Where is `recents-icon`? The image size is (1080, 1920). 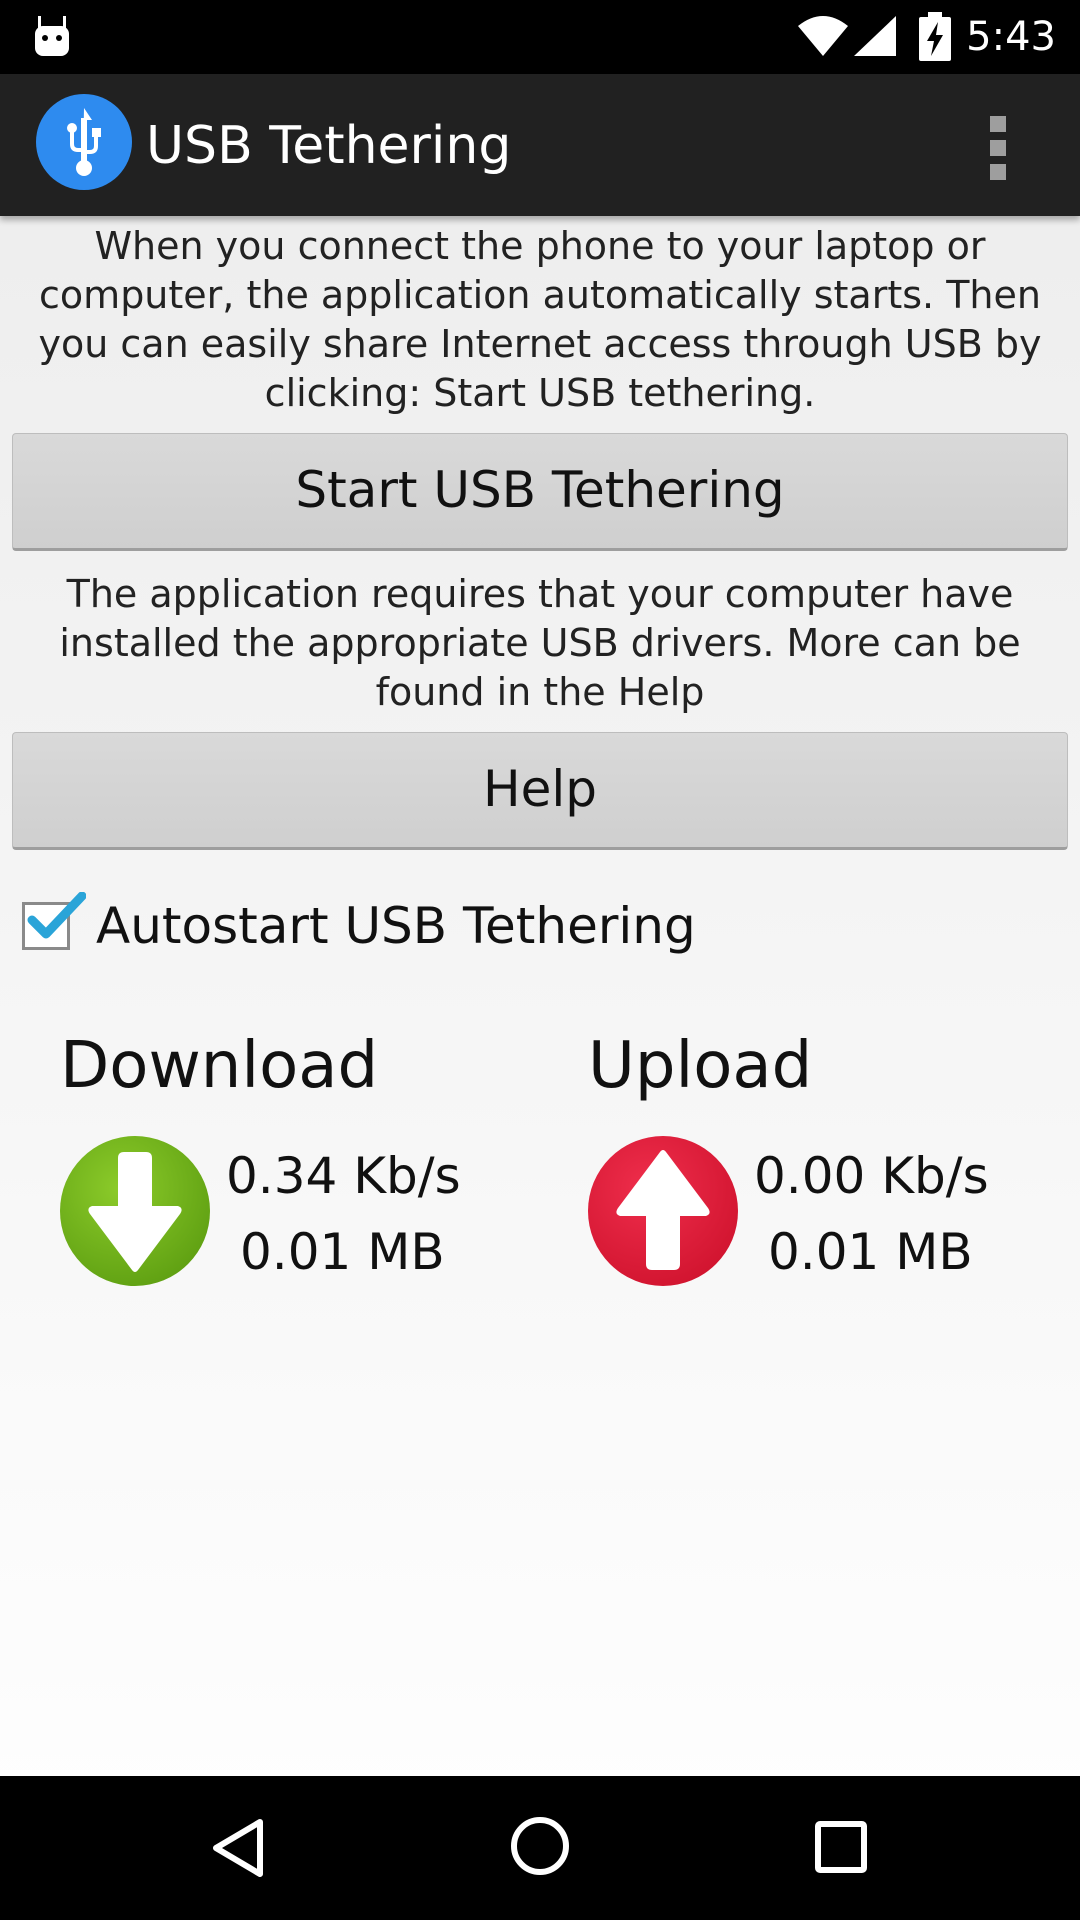
recents-icon is located at coordinates (841, 1847).